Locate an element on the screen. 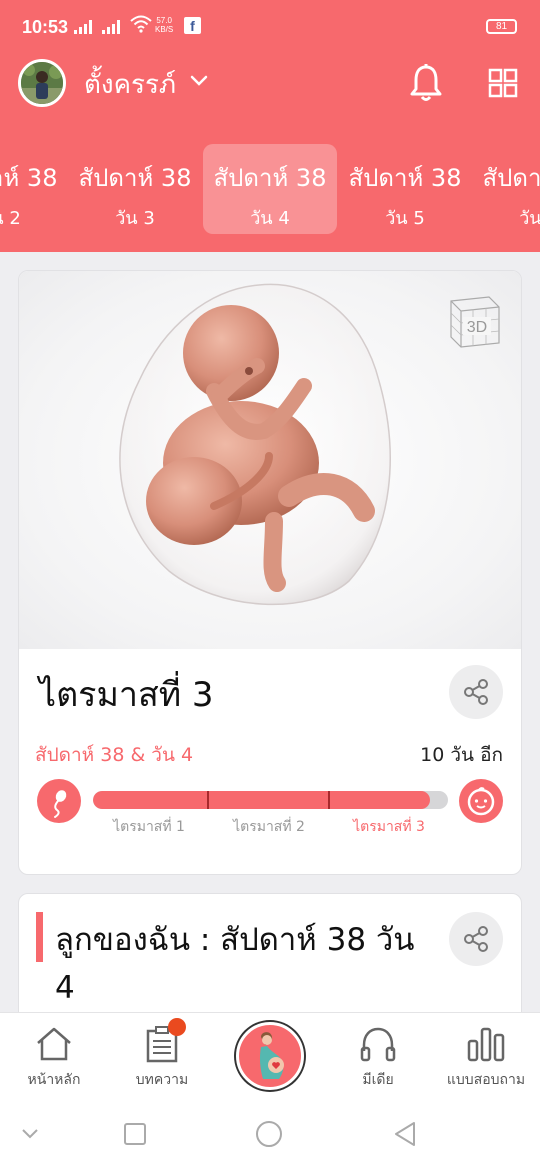 Image resolution: width=540 pixels, height=1170 pixels. system-home-icon is located at coordinates (269, 1134).